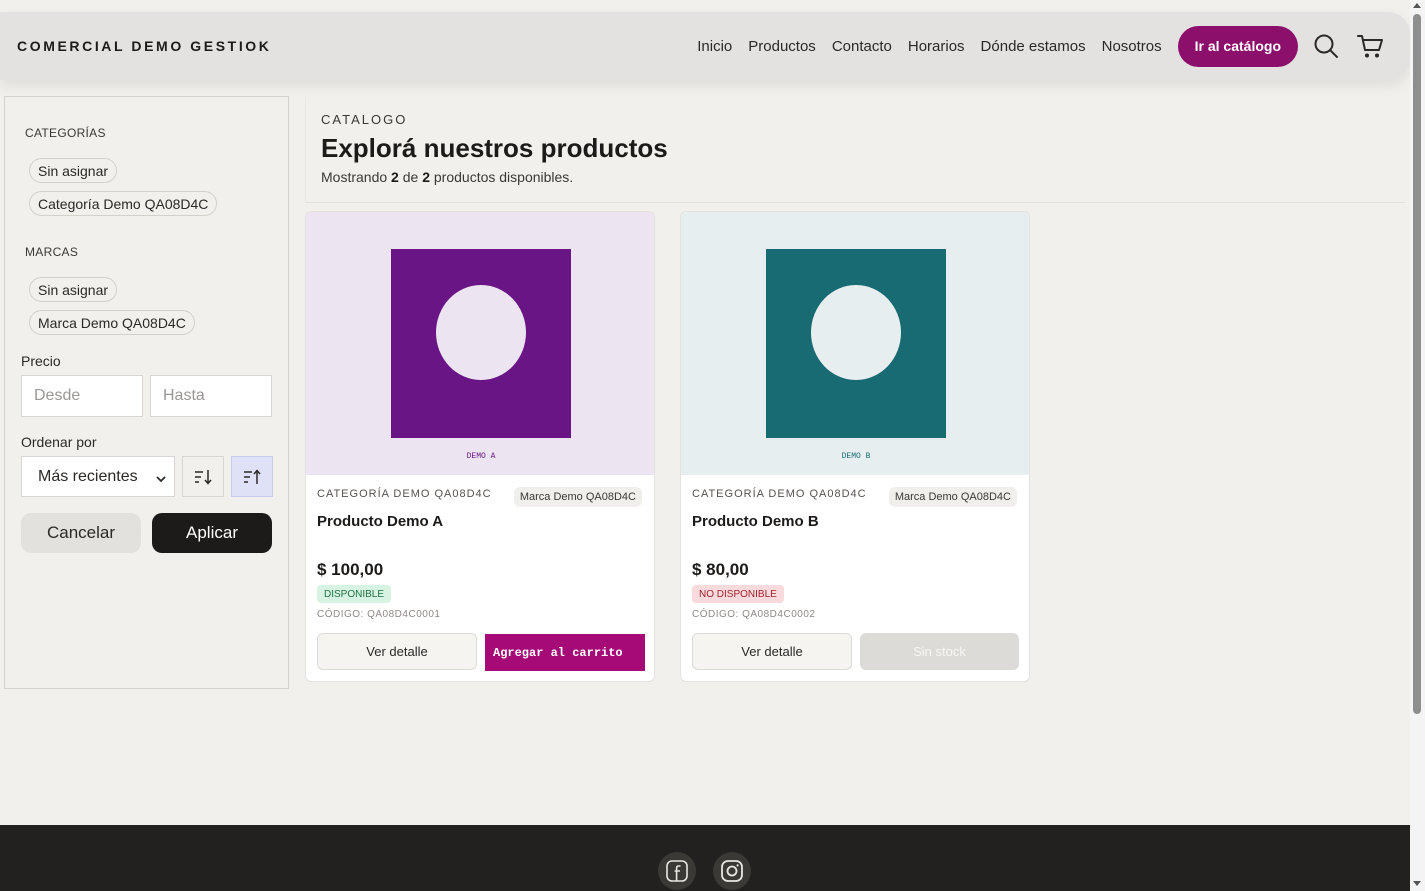  Describe the element at coordinates (754, 614) in the screenshot. I see `product-code: CÓDIGO: QA08D4C0002` at that location.